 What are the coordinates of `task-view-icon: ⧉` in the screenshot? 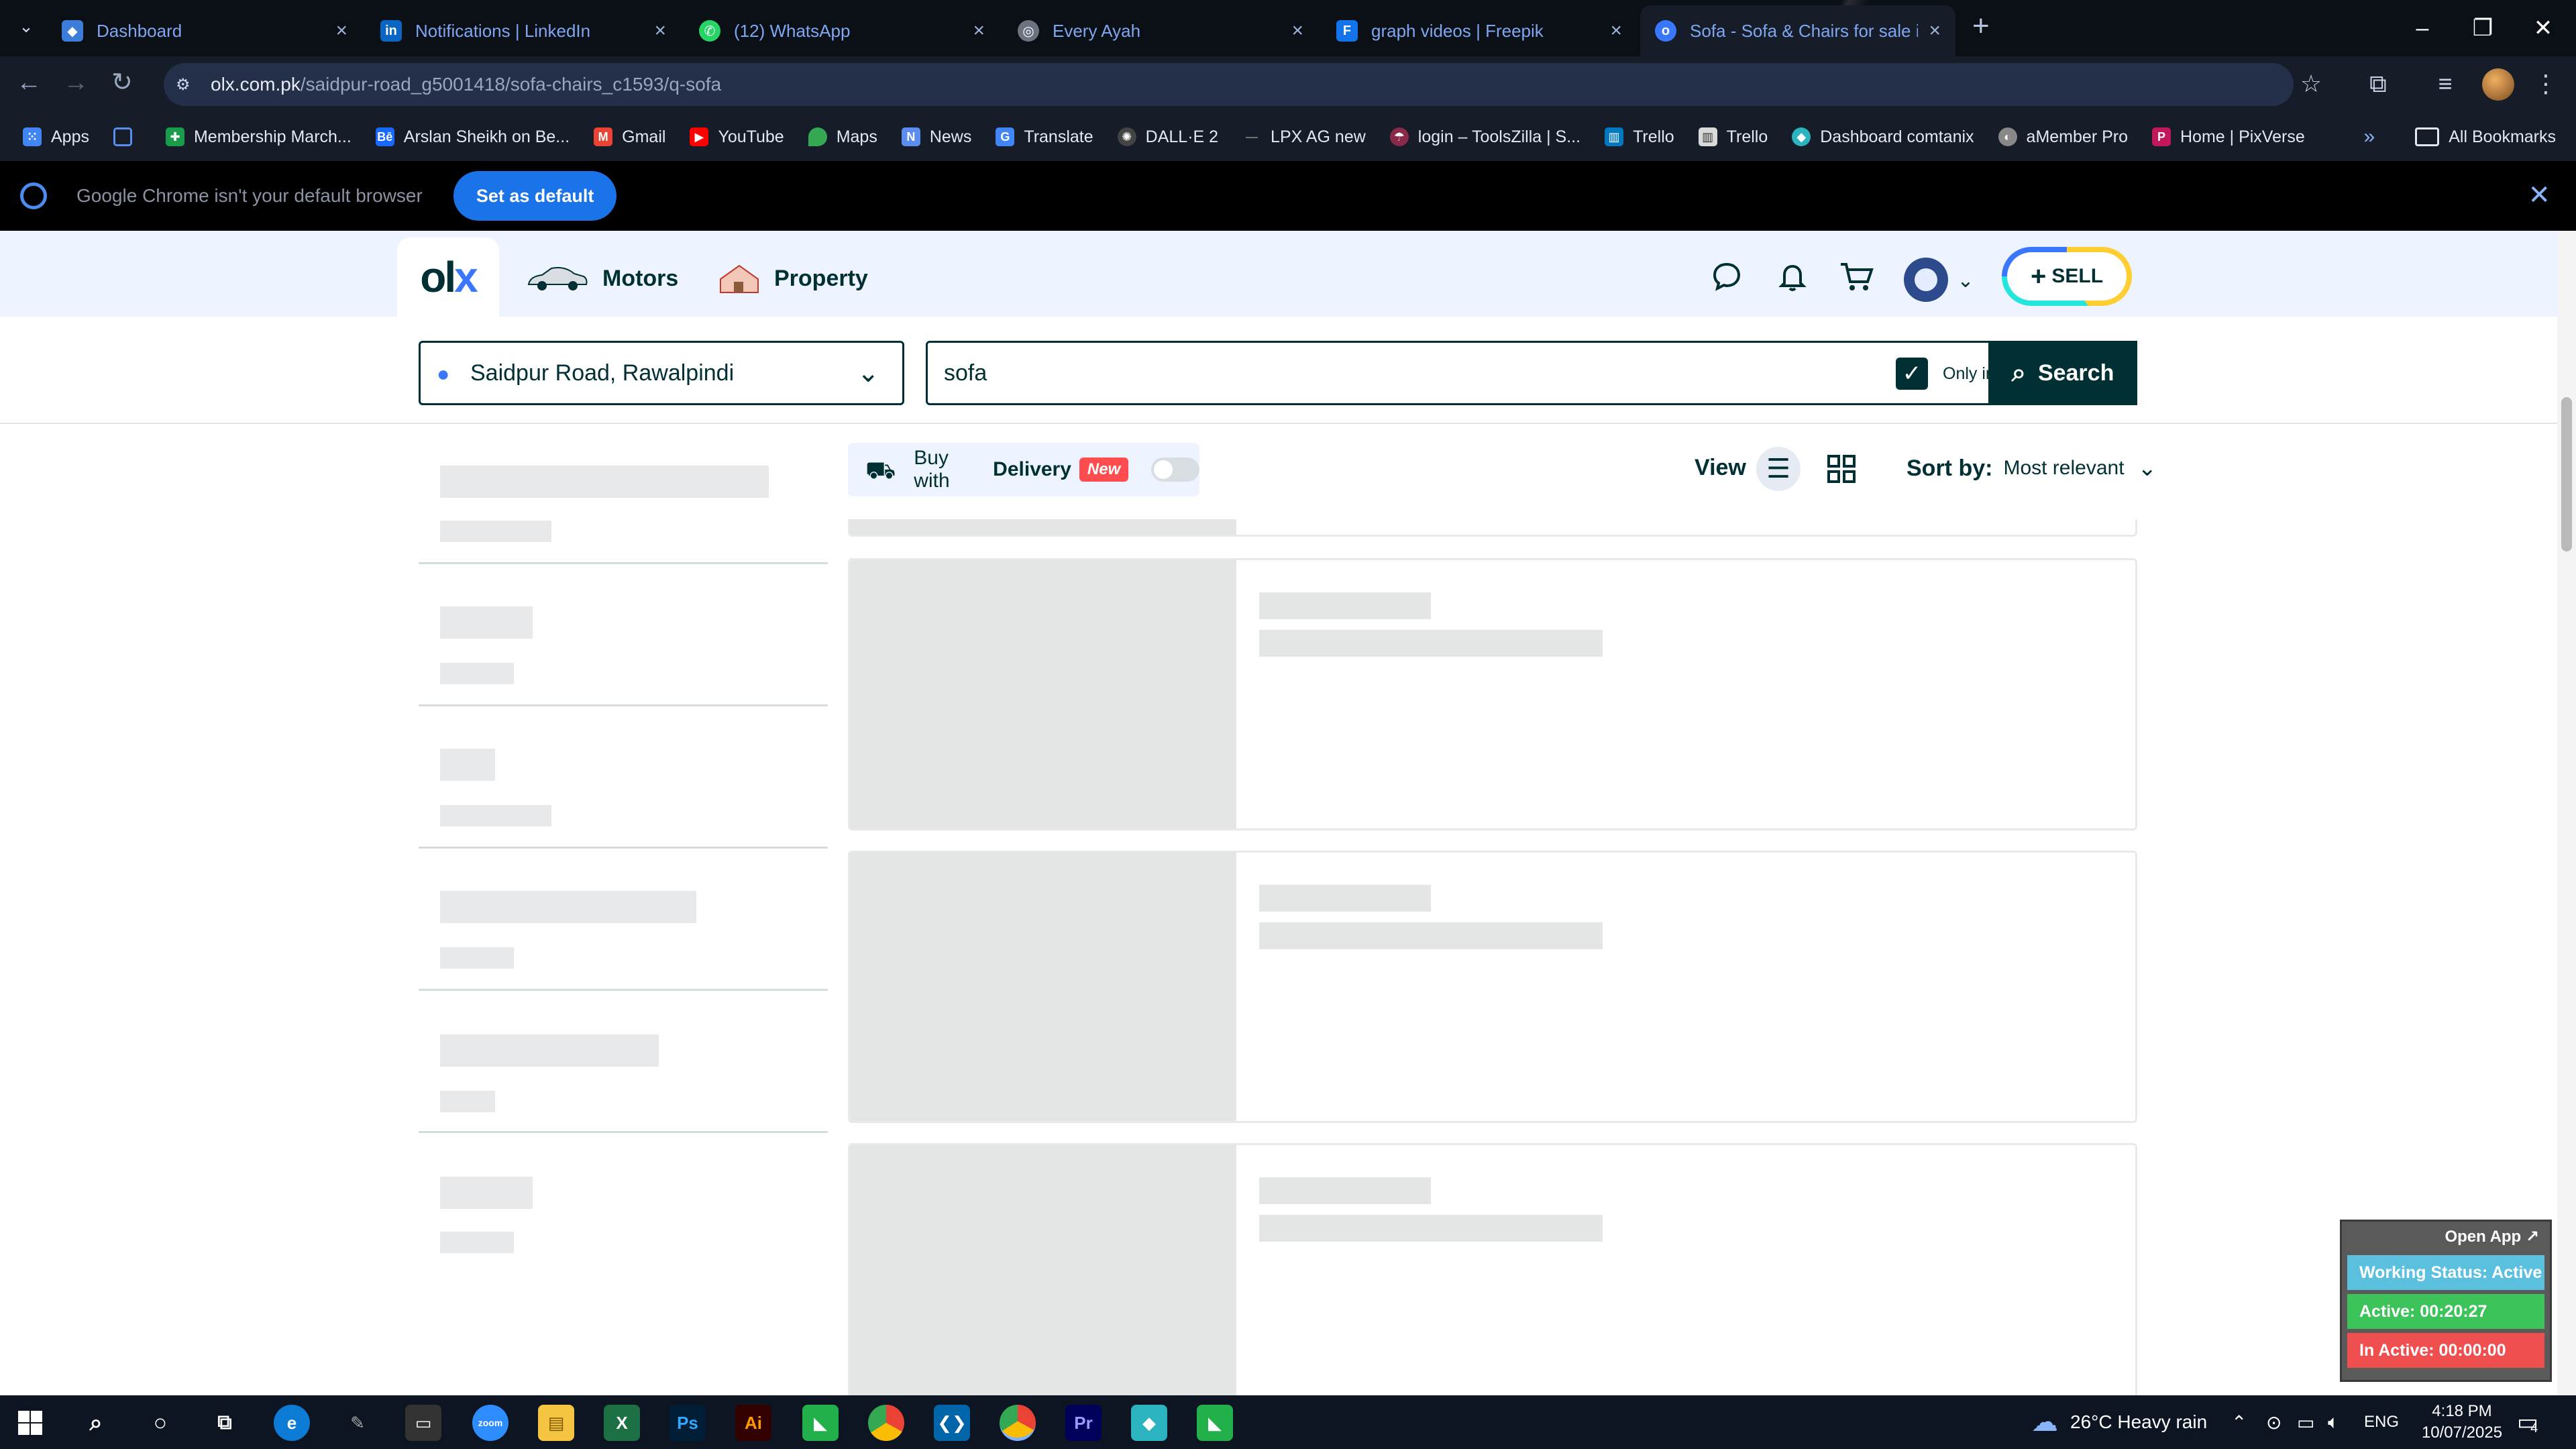 It's located at (225, 1423).